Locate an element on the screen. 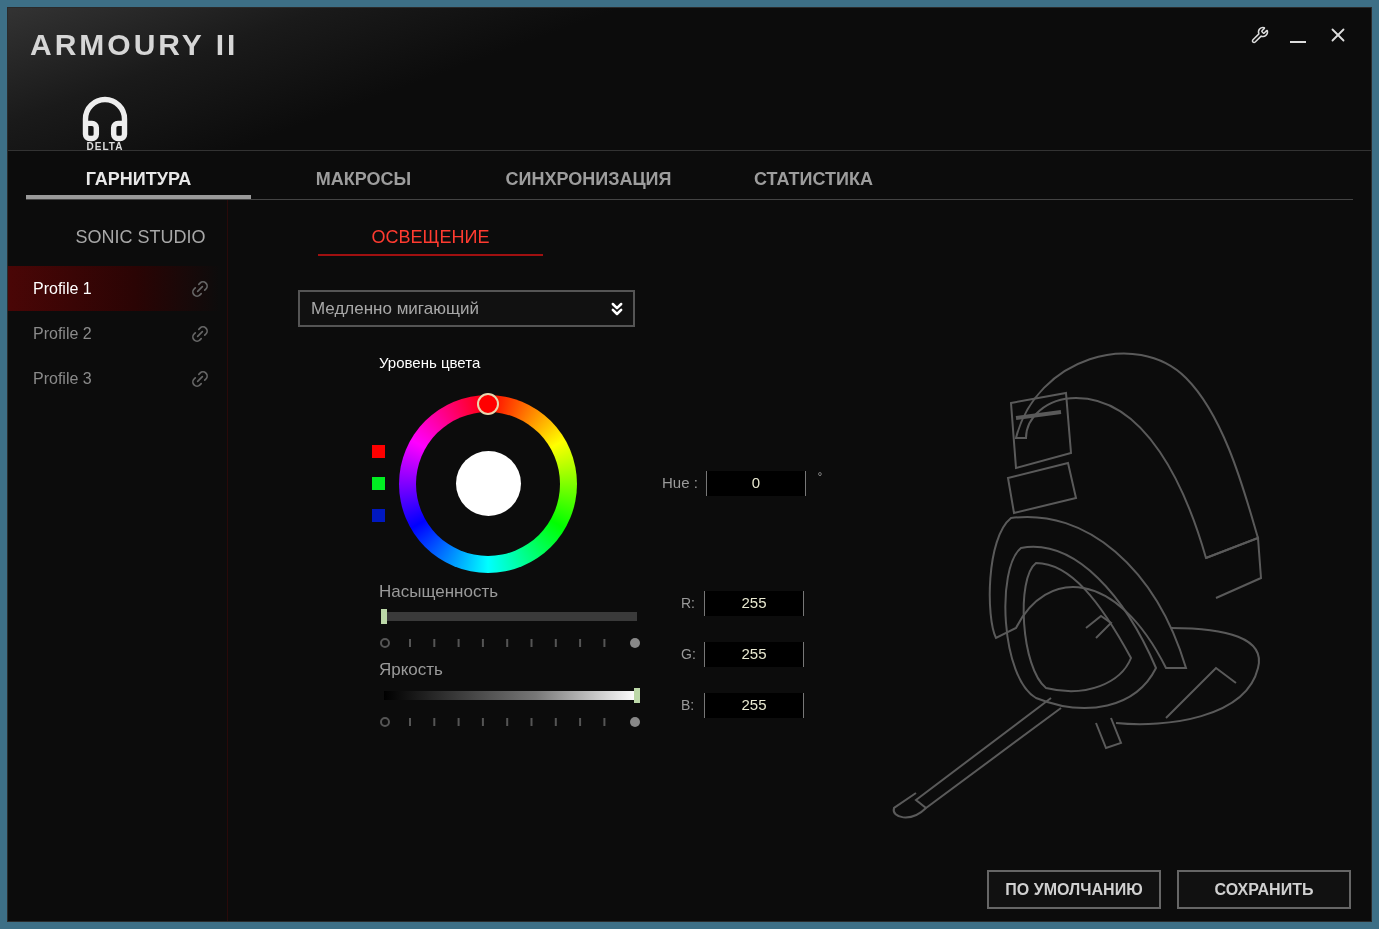 The height and width of the screenshot is (929, 1379). app-logo: ARMOURY II is located at coordinates (134, 45).